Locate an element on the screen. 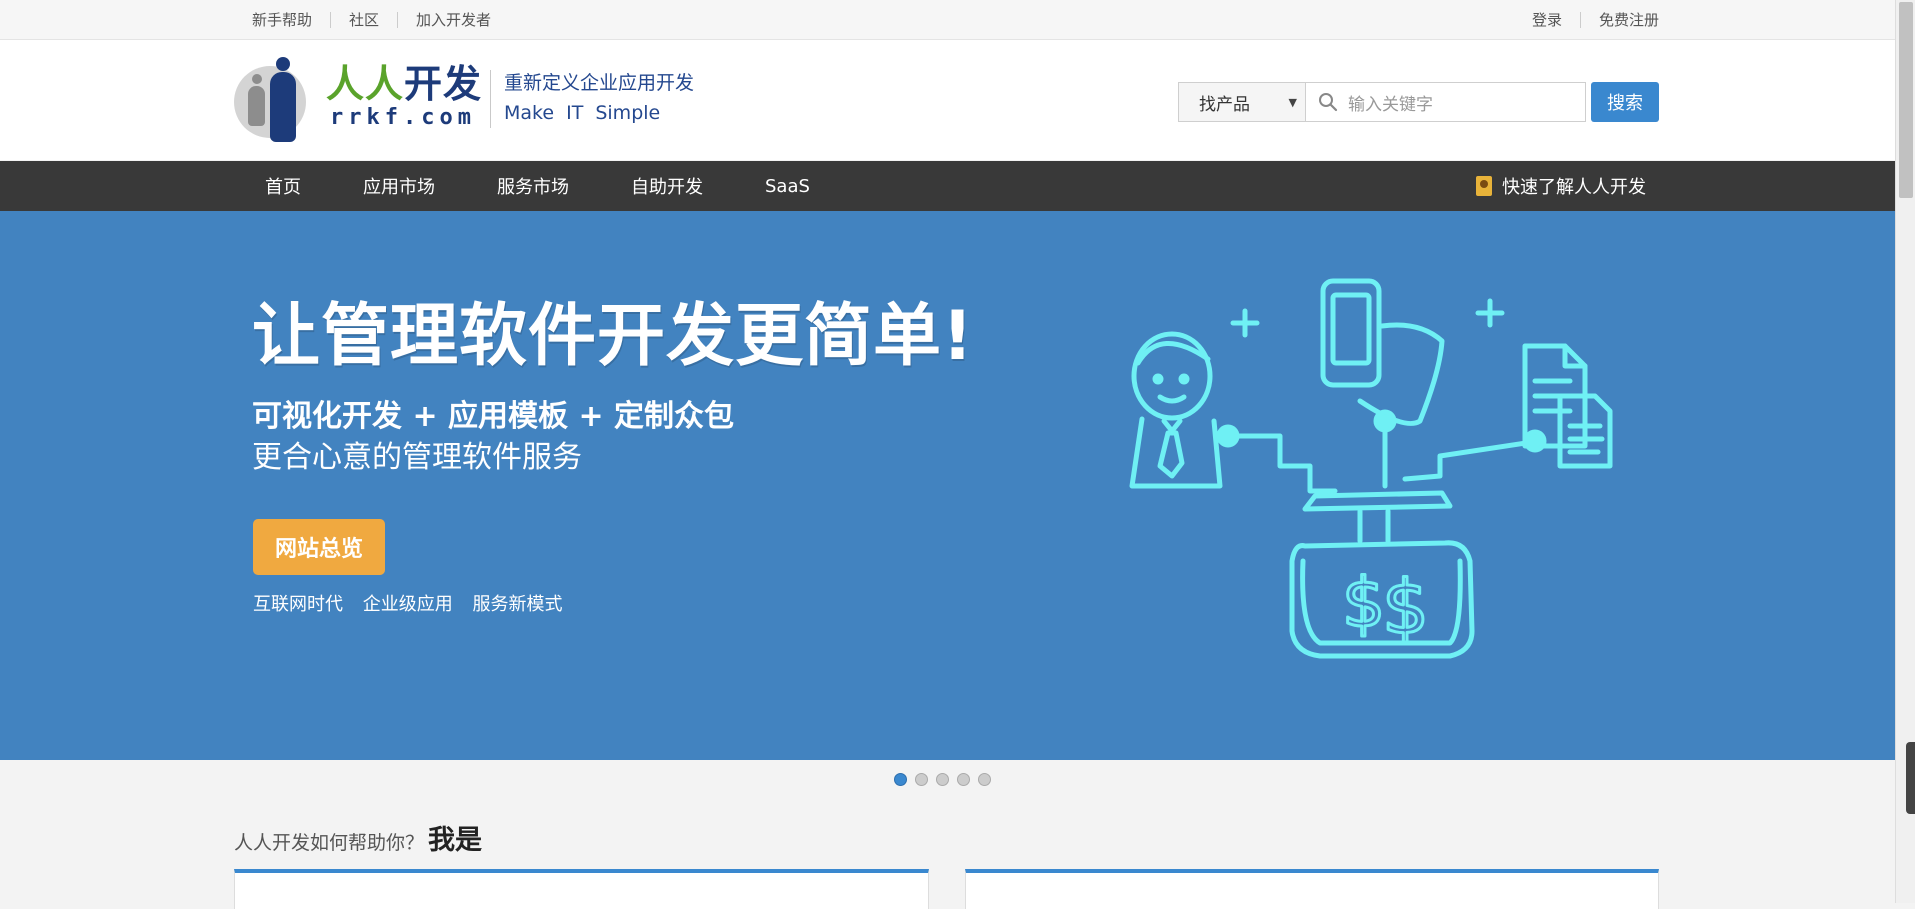 This screenshot has width=1915, height=909. logo-text-blue: 开发 is located at coordinates (443, 84).